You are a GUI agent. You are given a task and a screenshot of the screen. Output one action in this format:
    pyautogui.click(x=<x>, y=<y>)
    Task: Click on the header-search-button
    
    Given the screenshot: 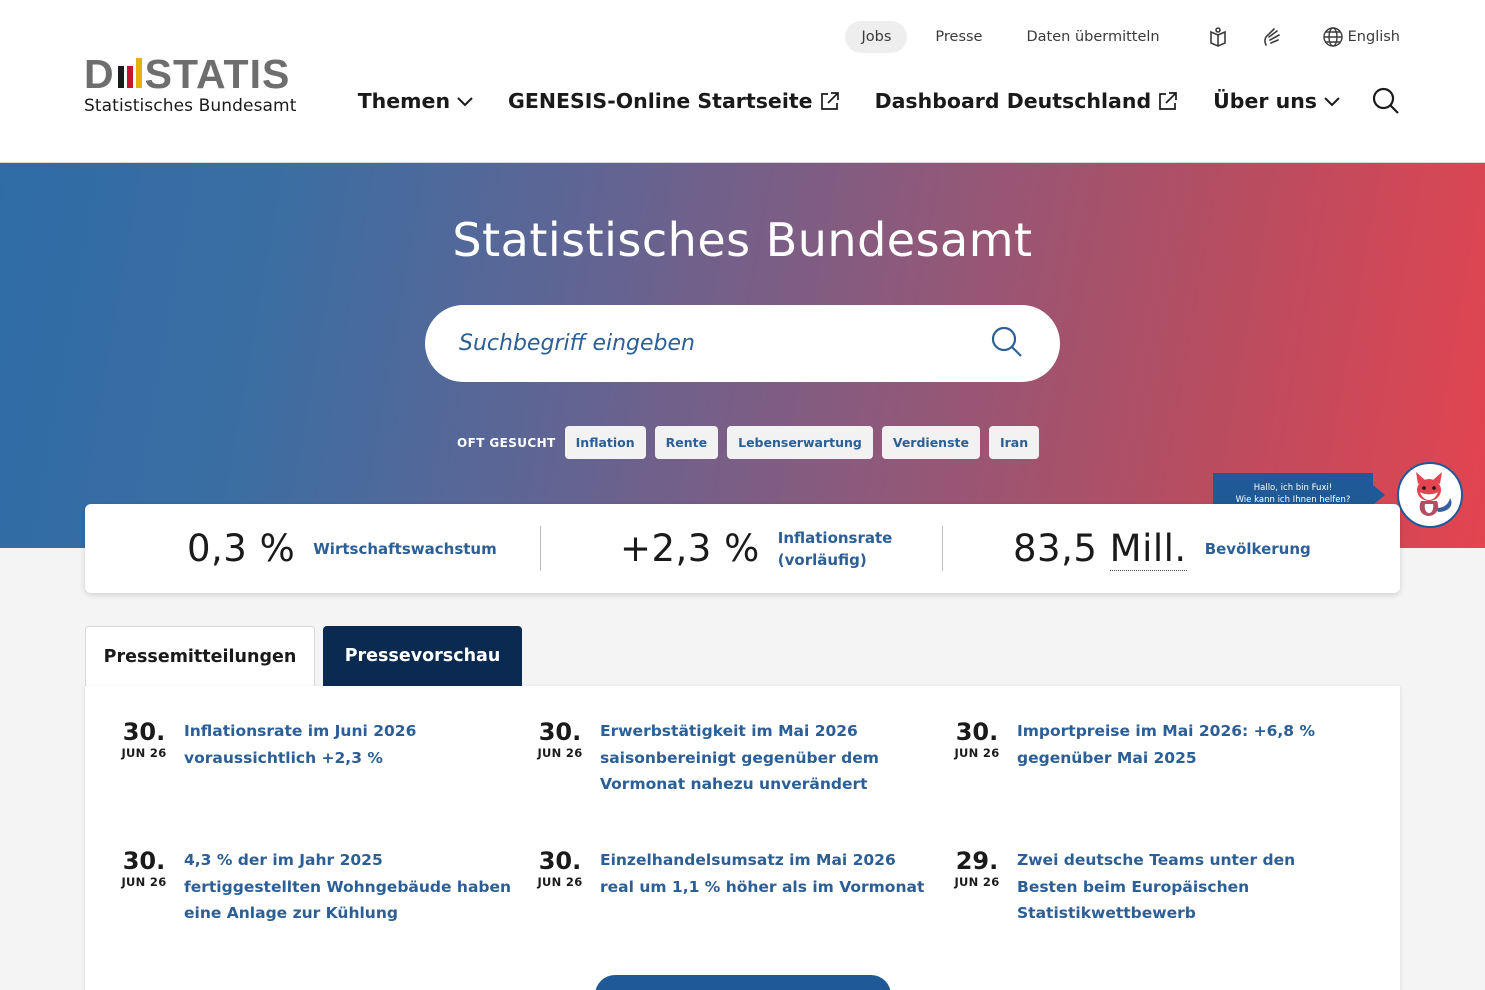 What is the action you would take?
    pyautogui.click(x=1386, y=101)
    